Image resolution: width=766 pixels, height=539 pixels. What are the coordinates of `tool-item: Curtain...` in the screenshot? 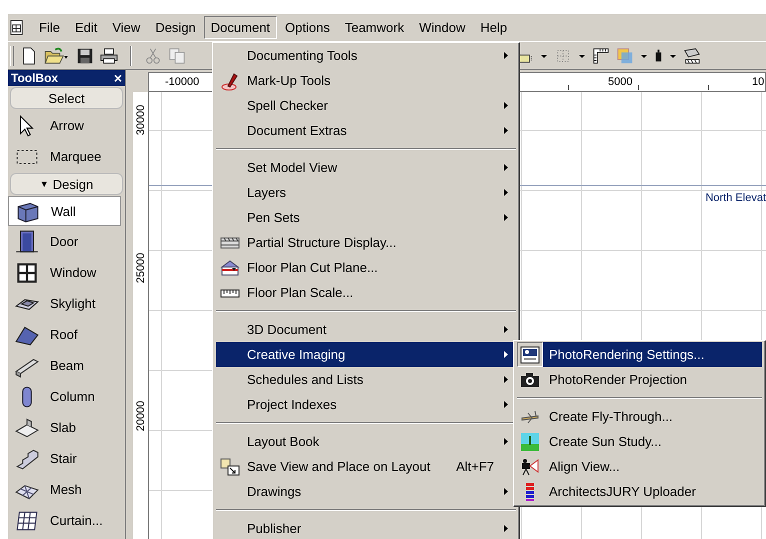 It's located at (66, 520).